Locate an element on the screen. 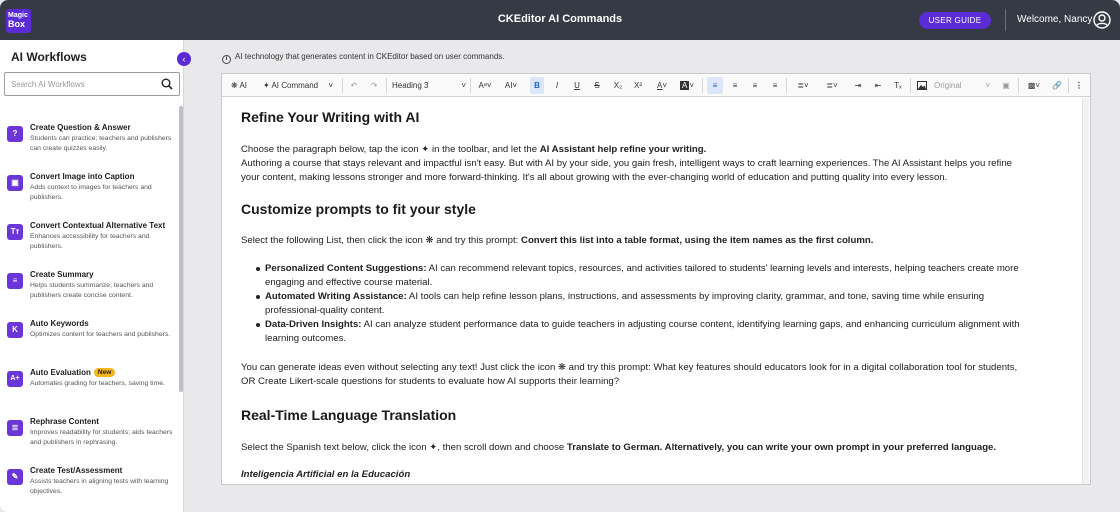 Image resolution: width=1120 pixels, height=512 pixels. font-size-button: Aᵃ˅ is located at coordinates (485, 85).